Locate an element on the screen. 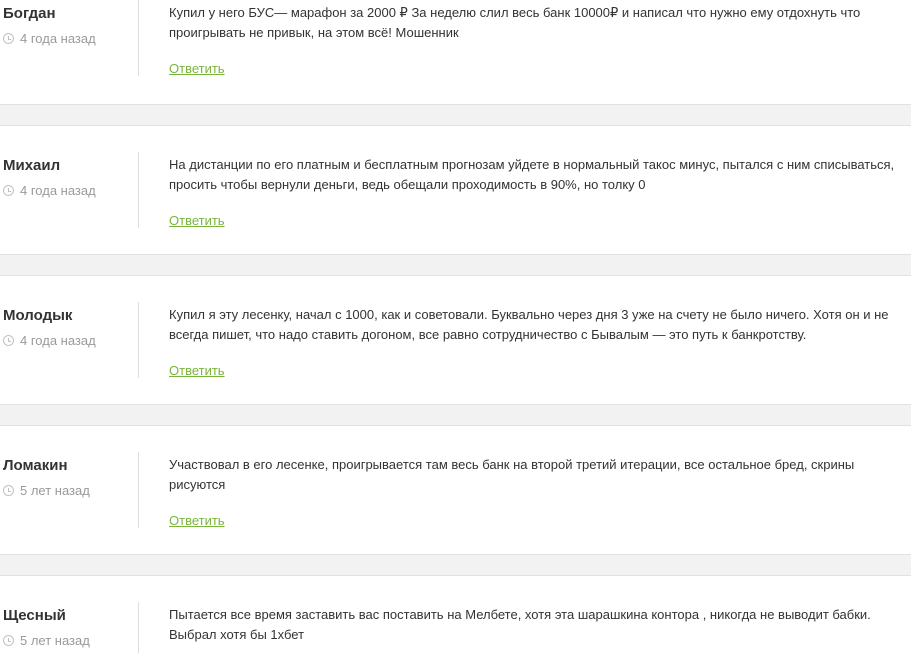  comment-meta: Щесный 5 лет назад is located at coordinates (69, 627).